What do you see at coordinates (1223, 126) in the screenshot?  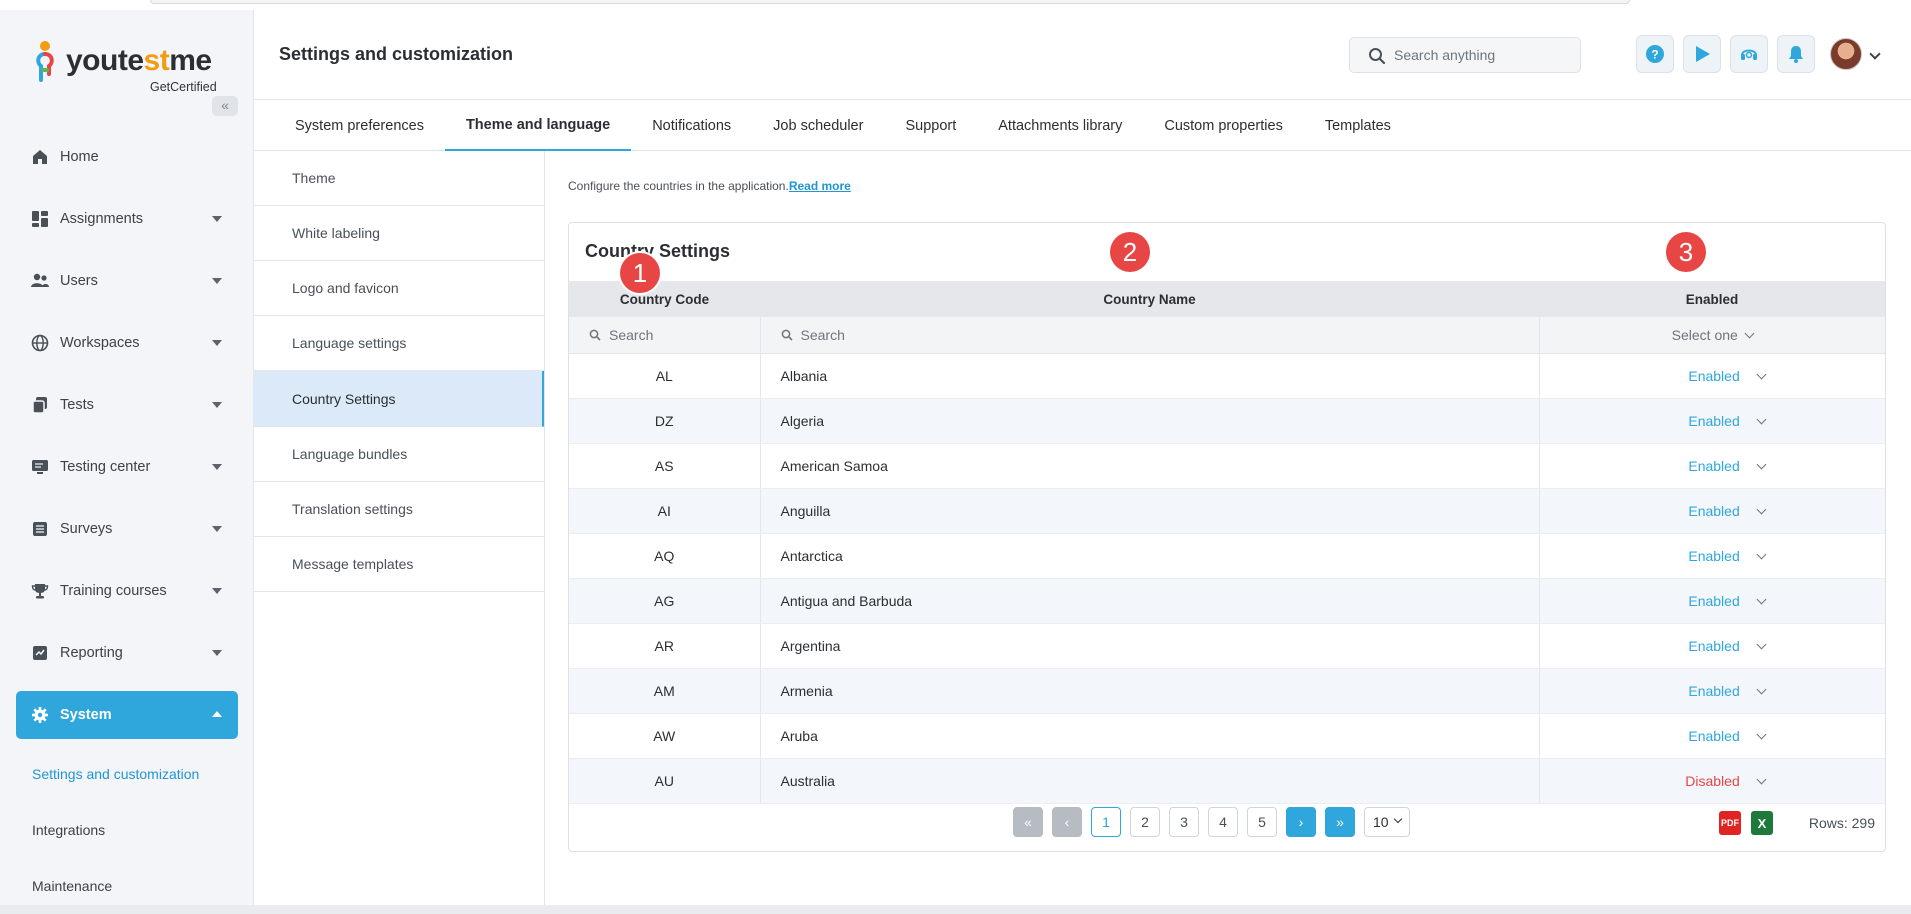 I see `tab-custom-properties: Custom properties` at bounding box center [1223, 126].